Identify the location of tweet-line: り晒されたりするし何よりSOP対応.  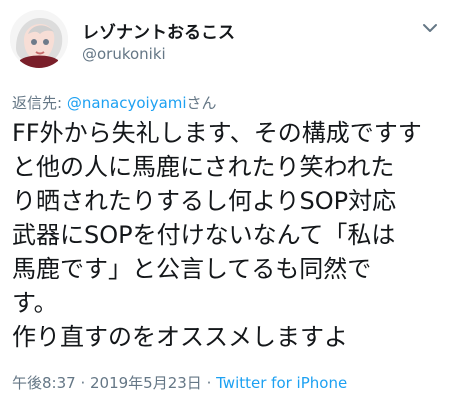
(204, 201).